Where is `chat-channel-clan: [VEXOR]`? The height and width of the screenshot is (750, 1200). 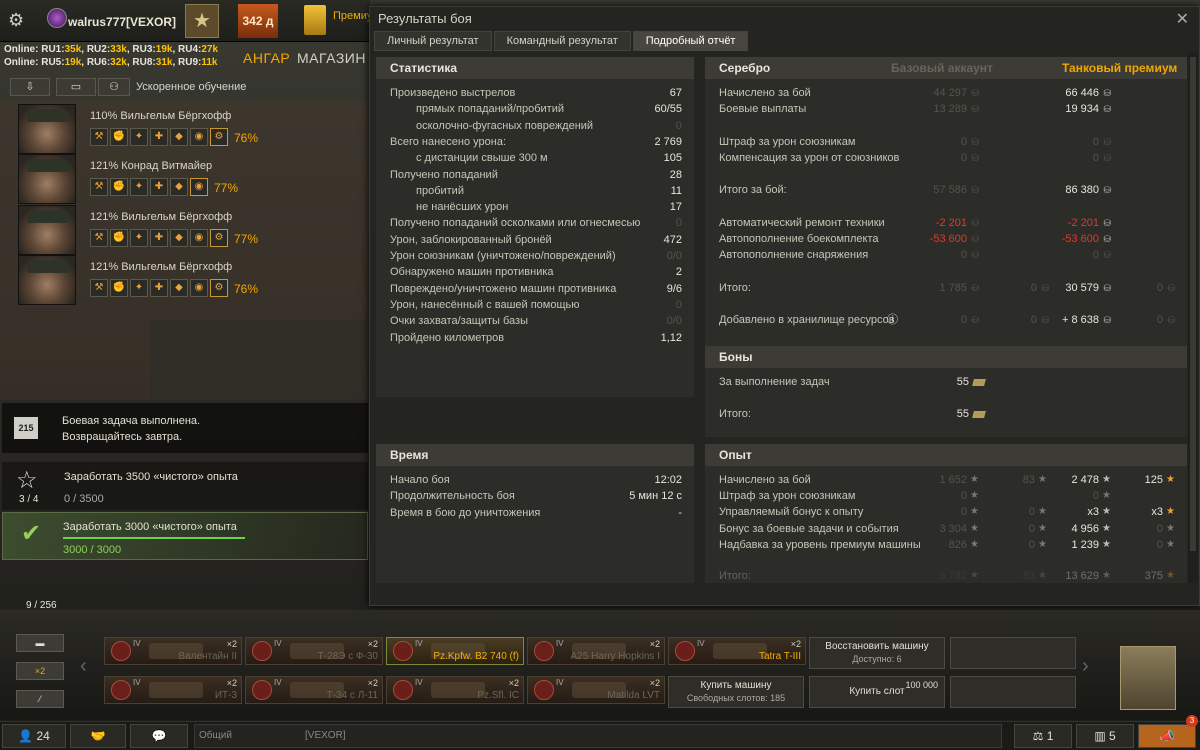 chat-channel-clan: [VEXOR] is located at coordinates (325, 736).